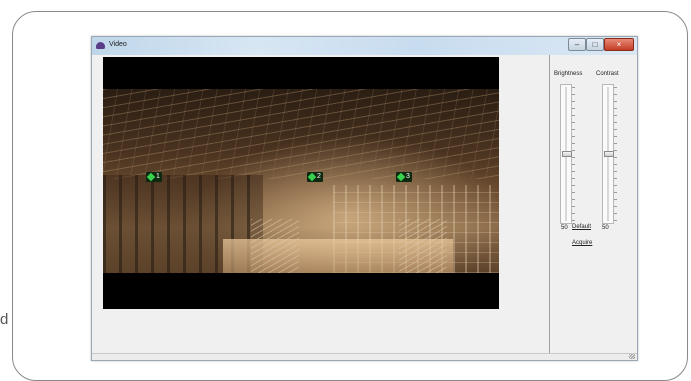 This screenshot has height=381, width=691. Describe the element at coordinates (364, 46) in the screenshot. I see `title-bar: Video – □ ×` at that location.